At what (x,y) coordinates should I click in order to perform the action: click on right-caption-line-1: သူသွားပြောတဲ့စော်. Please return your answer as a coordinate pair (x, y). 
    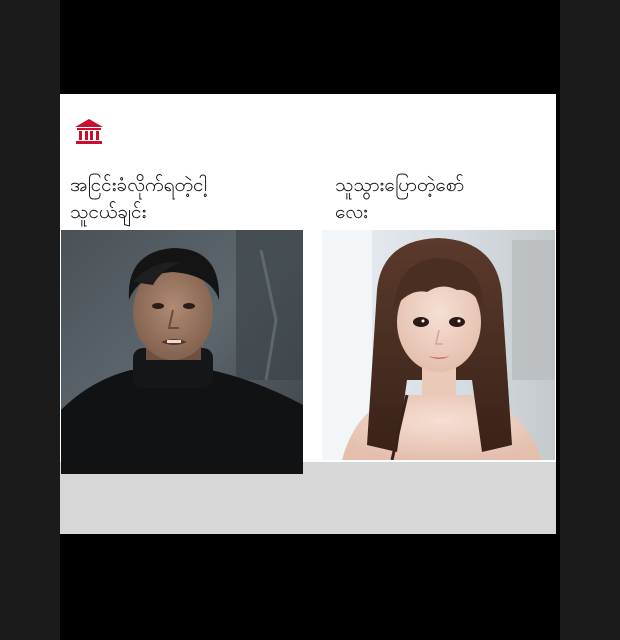
    Looking at the image, I should click on (400, 185).